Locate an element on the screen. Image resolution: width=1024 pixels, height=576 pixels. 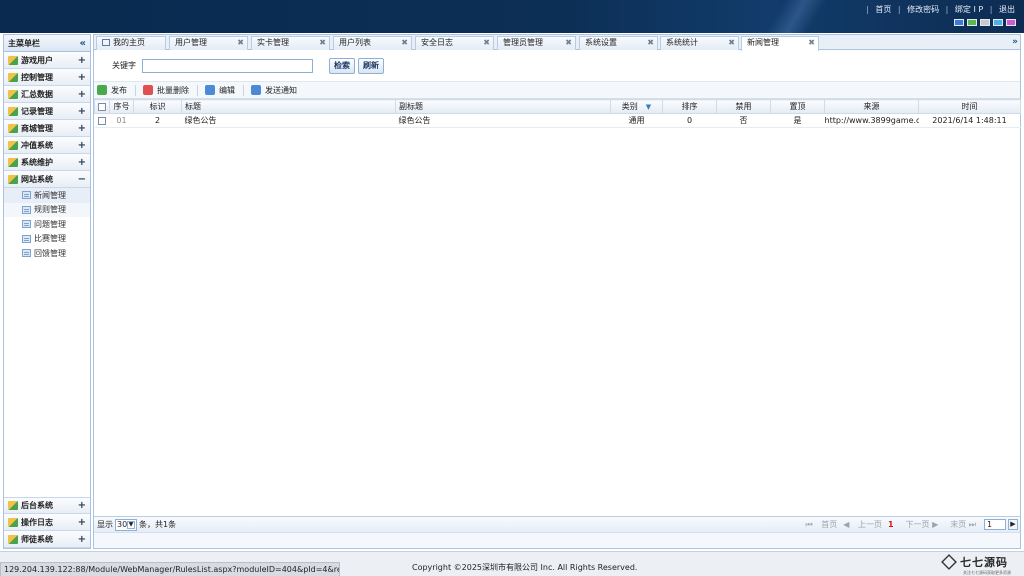
folder-open-icon is located at coordinates (13, 179).